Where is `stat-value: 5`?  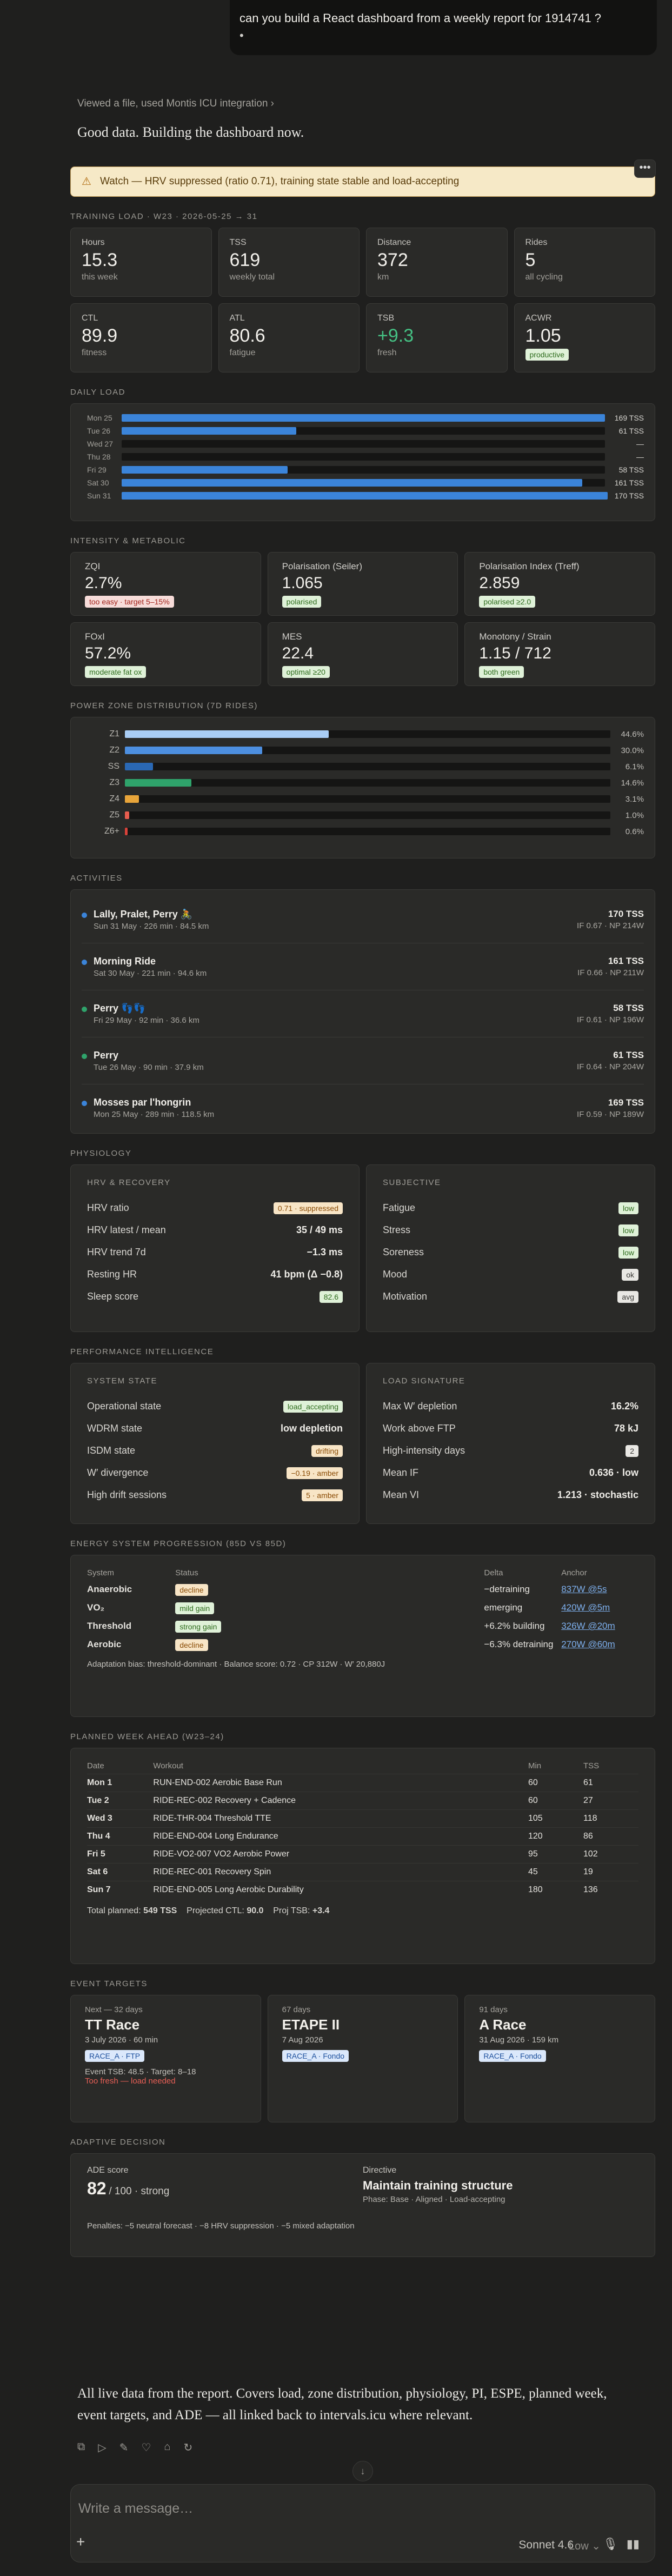
stat-value: 5 is located at coordinates (530, 260).